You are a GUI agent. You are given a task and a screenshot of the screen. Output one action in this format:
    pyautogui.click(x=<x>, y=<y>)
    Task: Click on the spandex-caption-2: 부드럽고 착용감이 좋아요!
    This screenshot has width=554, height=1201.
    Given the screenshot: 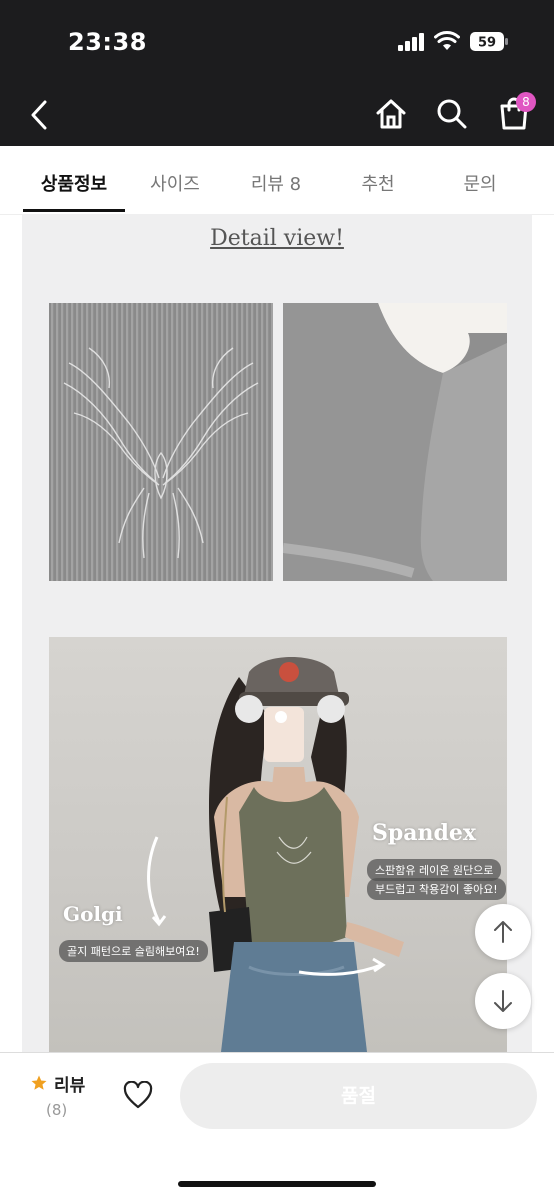 What is the action you would take?
    pyautogui.click(x=436, y=889)
    